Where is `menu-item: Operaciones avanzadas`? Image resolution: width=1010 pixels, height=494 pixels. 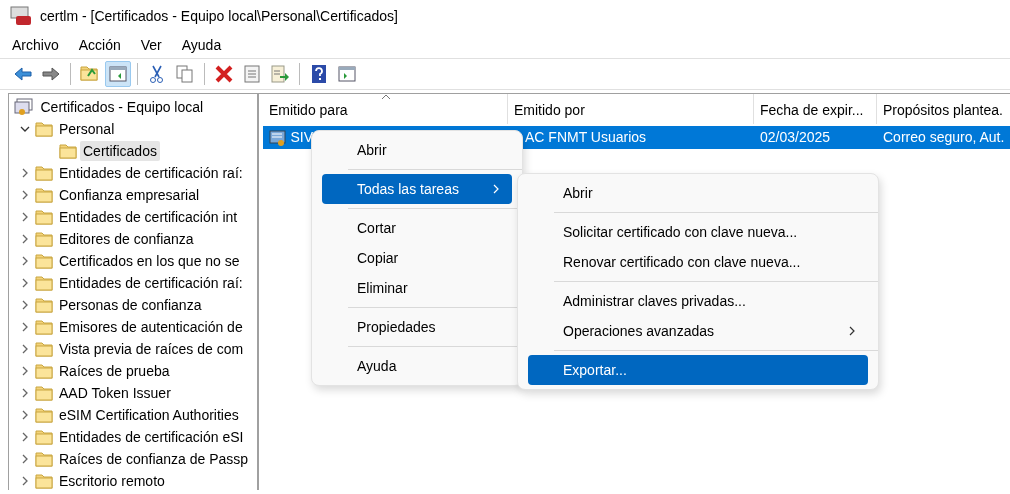 menu-item: Operaciones avanzadas is located at coordinates (698, 331).